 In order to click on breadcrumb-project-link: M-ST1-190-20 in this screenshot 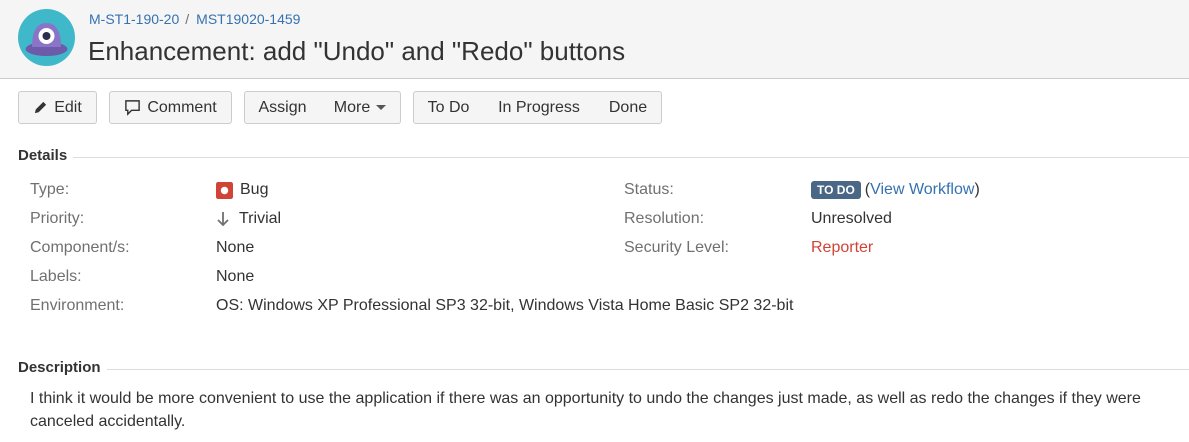, I will do `click(134, 19)`.